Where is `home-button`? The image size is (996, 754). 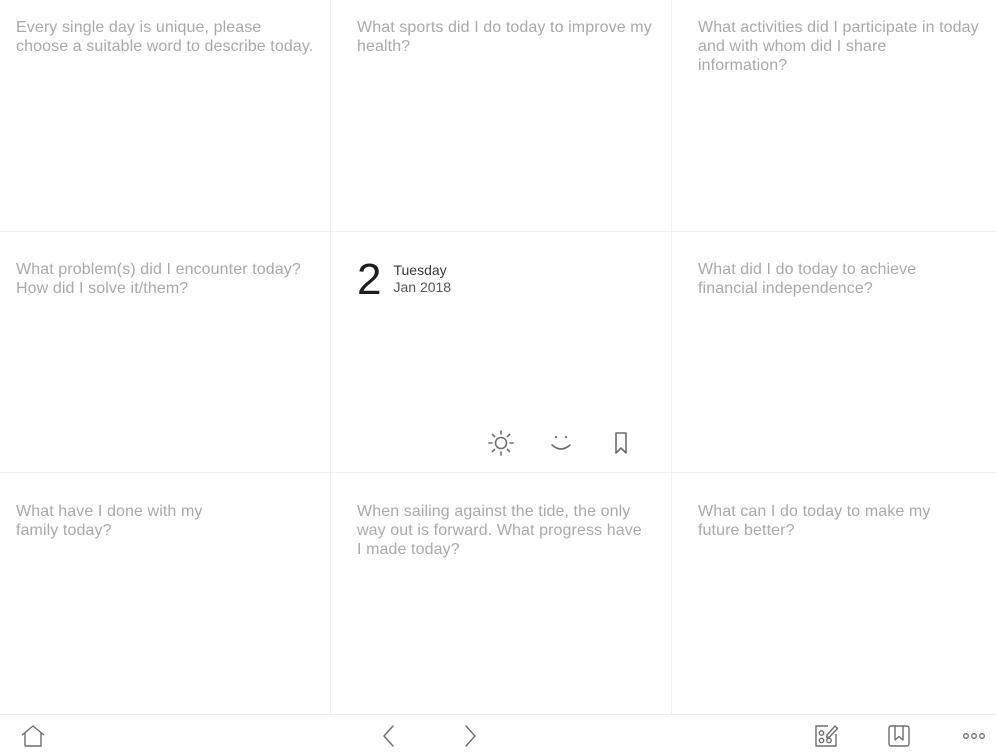
home-button is located at coordinates (33, 736).